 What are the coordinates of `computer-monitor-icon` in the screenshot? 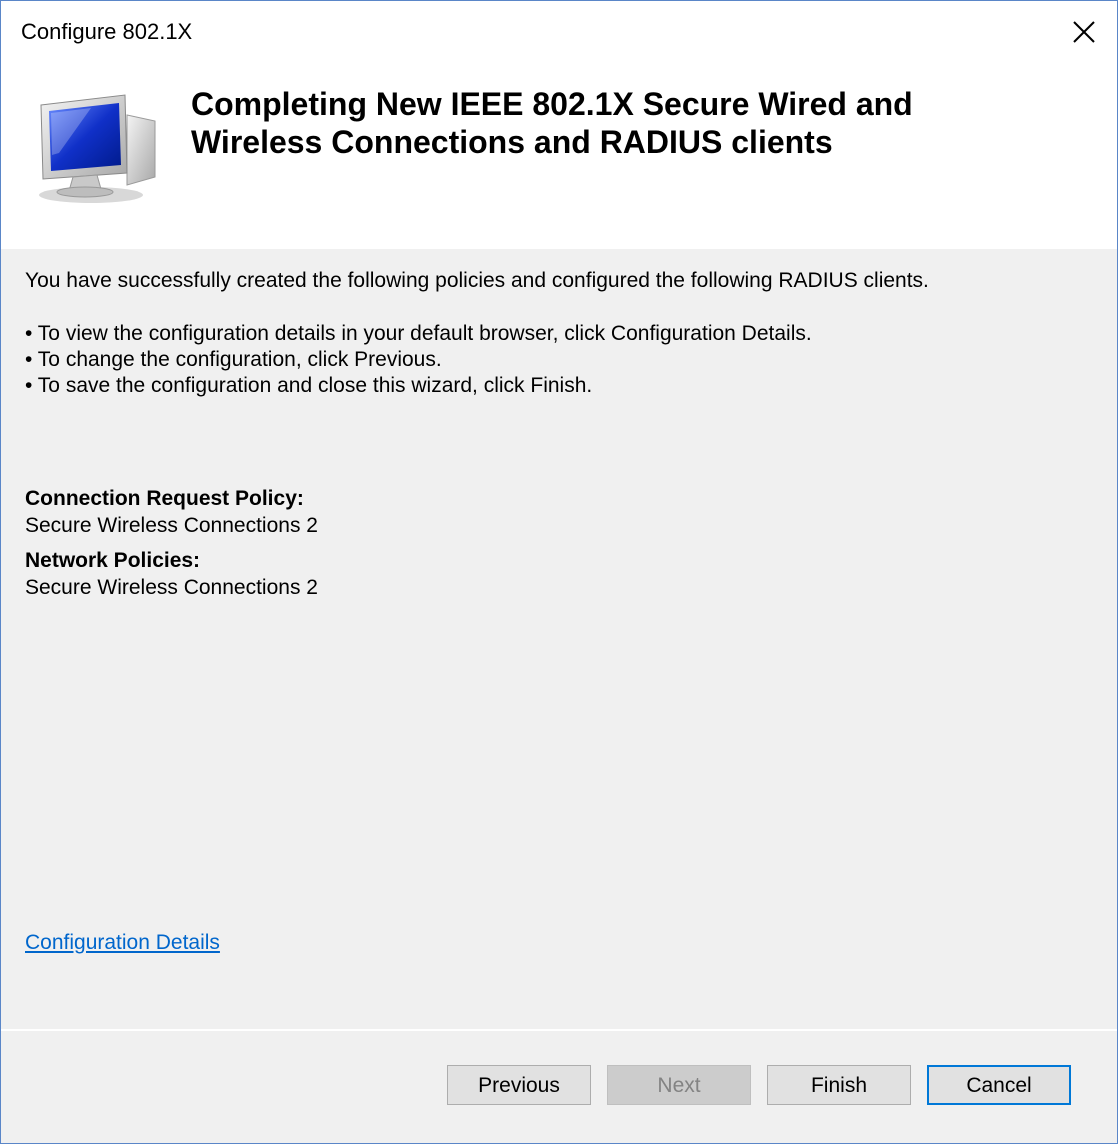 It's located at (97, 148).